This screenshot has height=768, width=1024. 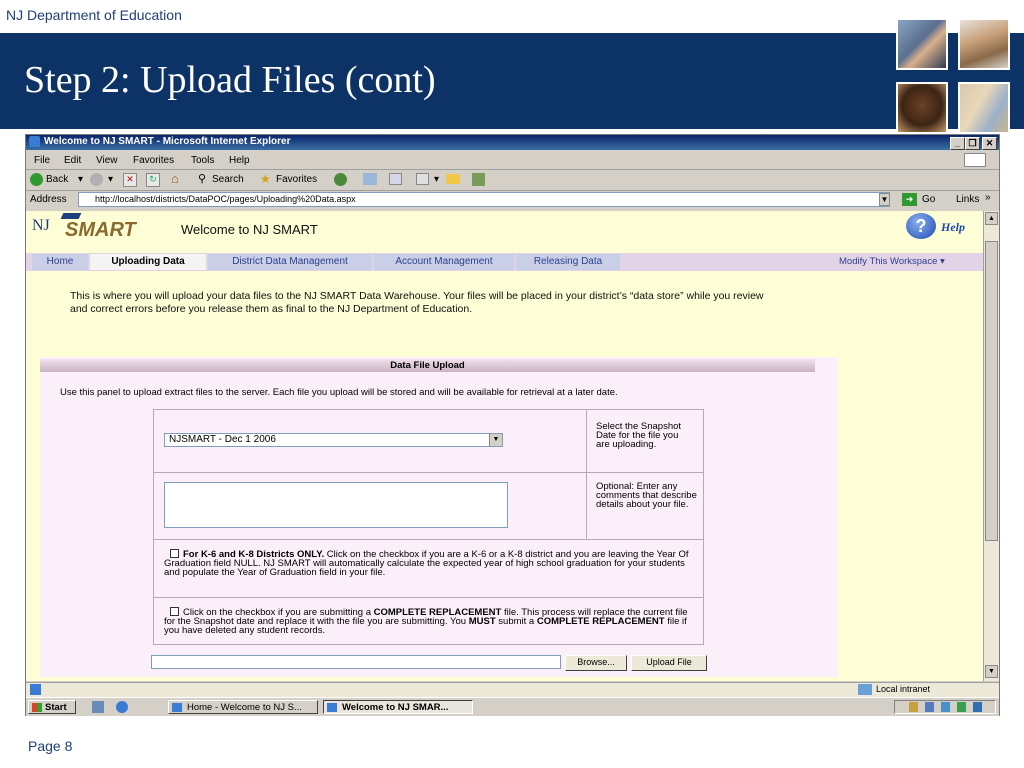 I want to click on upload-file-button: Upload File, so click(x=669, y=663).